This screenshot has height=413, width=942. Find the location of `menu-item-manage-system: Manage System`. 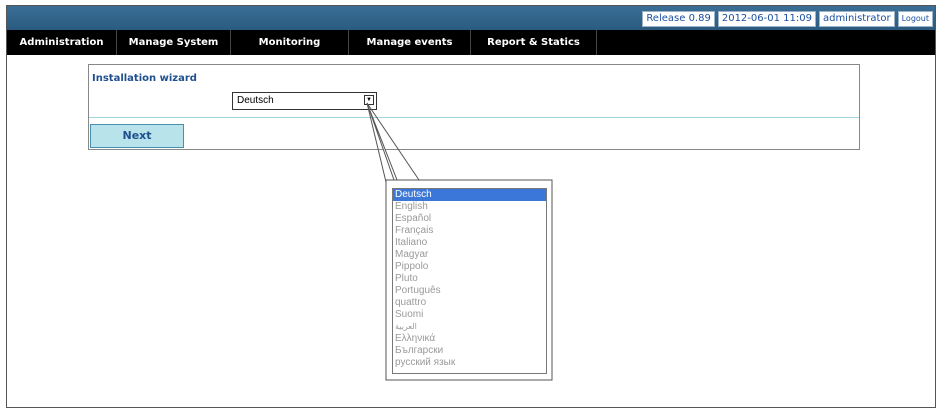

menu-item-manage-system: Manage System is located at coordinates (174, 42).